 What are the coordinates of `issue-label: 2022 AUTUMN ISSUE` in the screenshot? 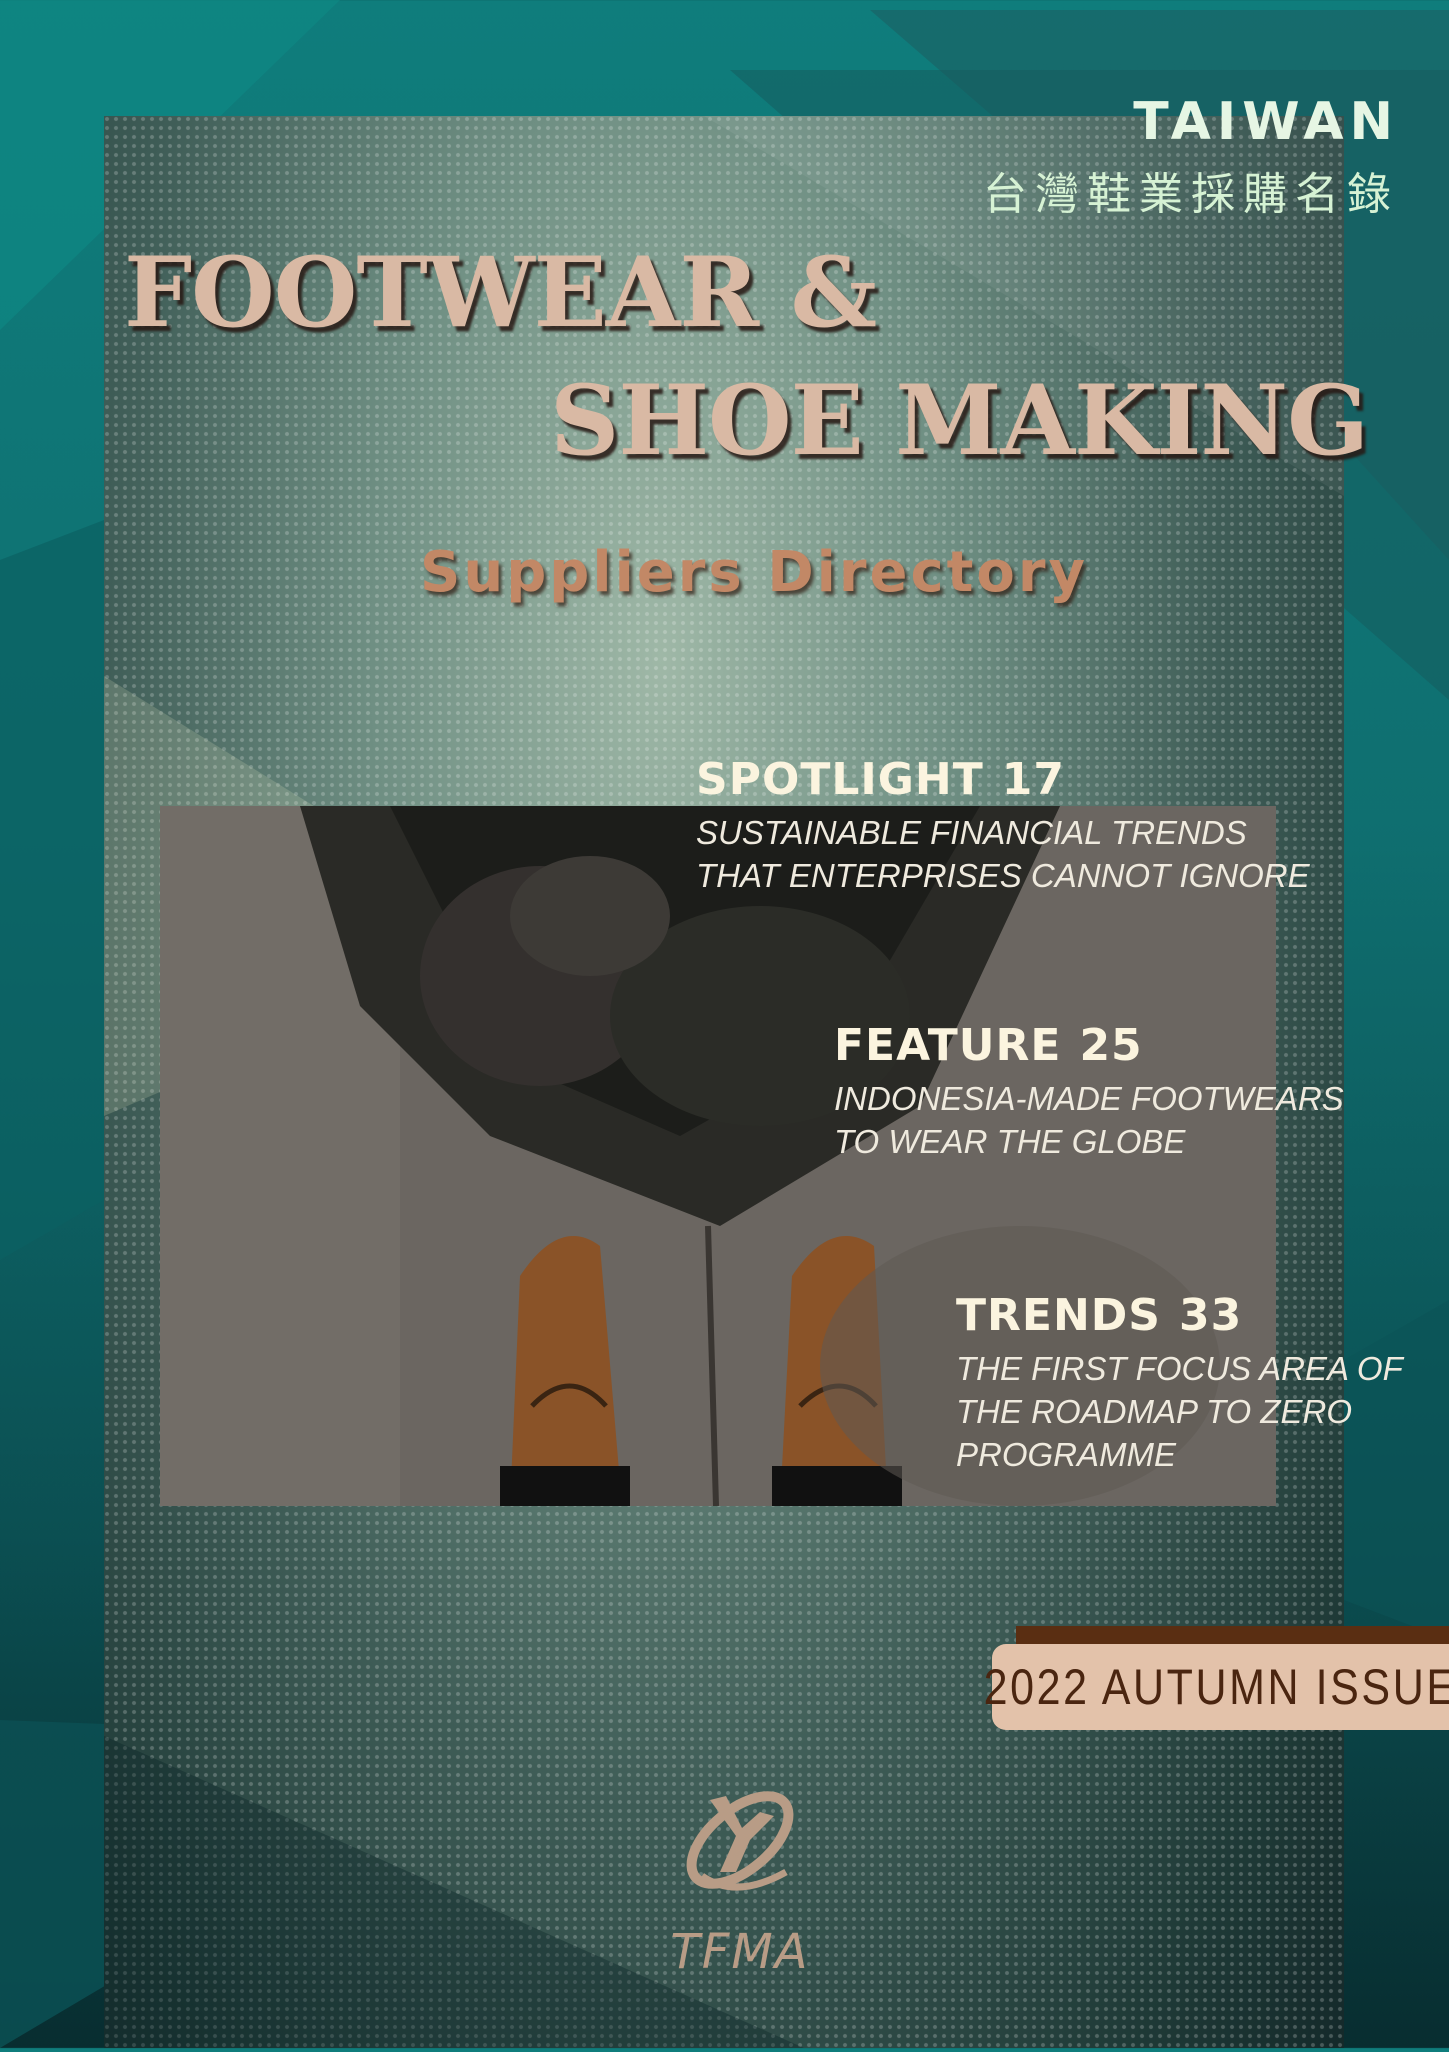 It's located at (1216, 1687).